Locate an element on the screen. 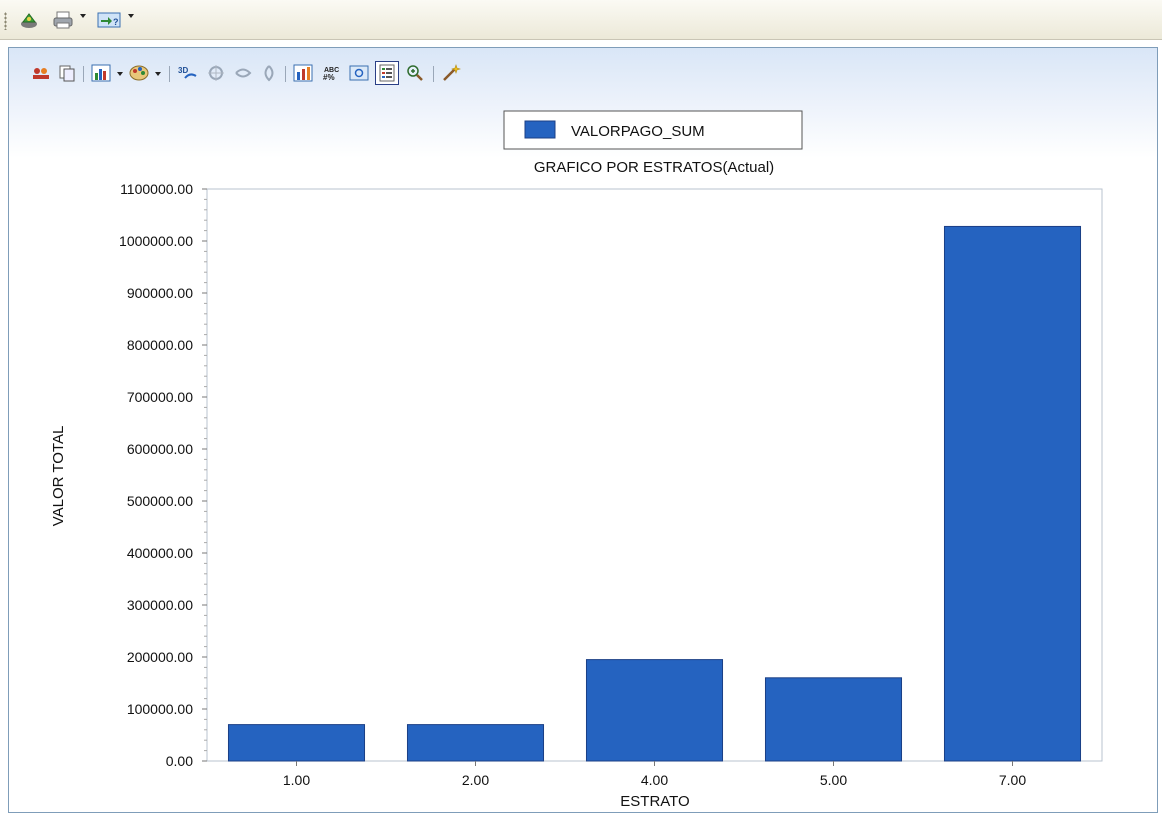  x-tick-label: 5.00 is located at coordinates (833, 780).